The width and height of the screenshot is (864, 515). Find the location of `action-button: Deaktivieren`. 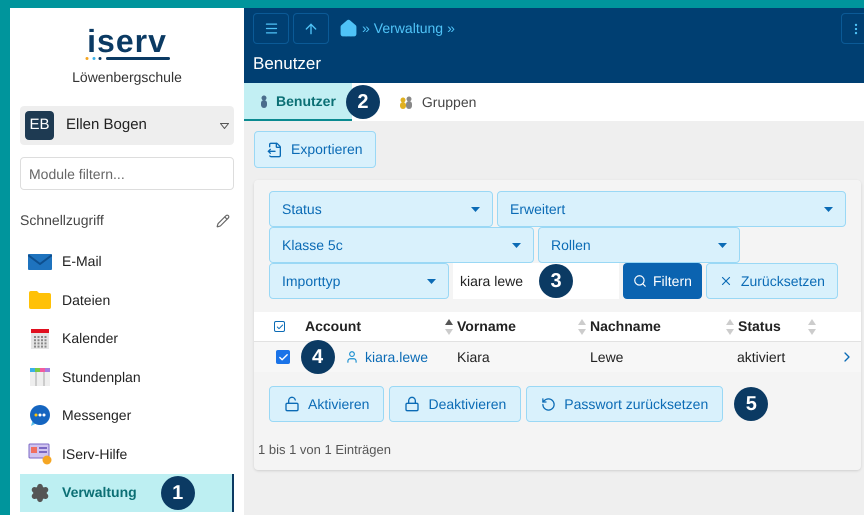

action-button: Deaktivieren is located at coordinates (455, 404).